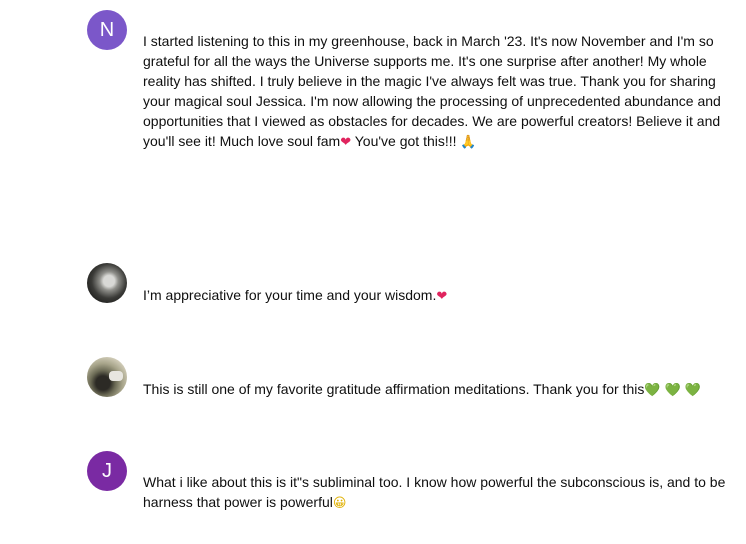 This screenshot has height=544, width=746. I want to click on comment-line: you'll see it! Much love soul fam, so click(242, 141).